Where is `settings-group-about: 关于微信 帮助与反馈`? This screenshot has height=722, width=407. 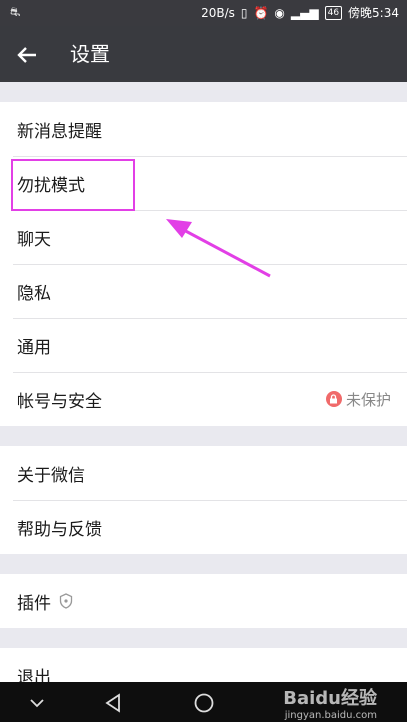 settings-group-about: 关于微信 帮助与反馈 is located at coordinates (203, 500).